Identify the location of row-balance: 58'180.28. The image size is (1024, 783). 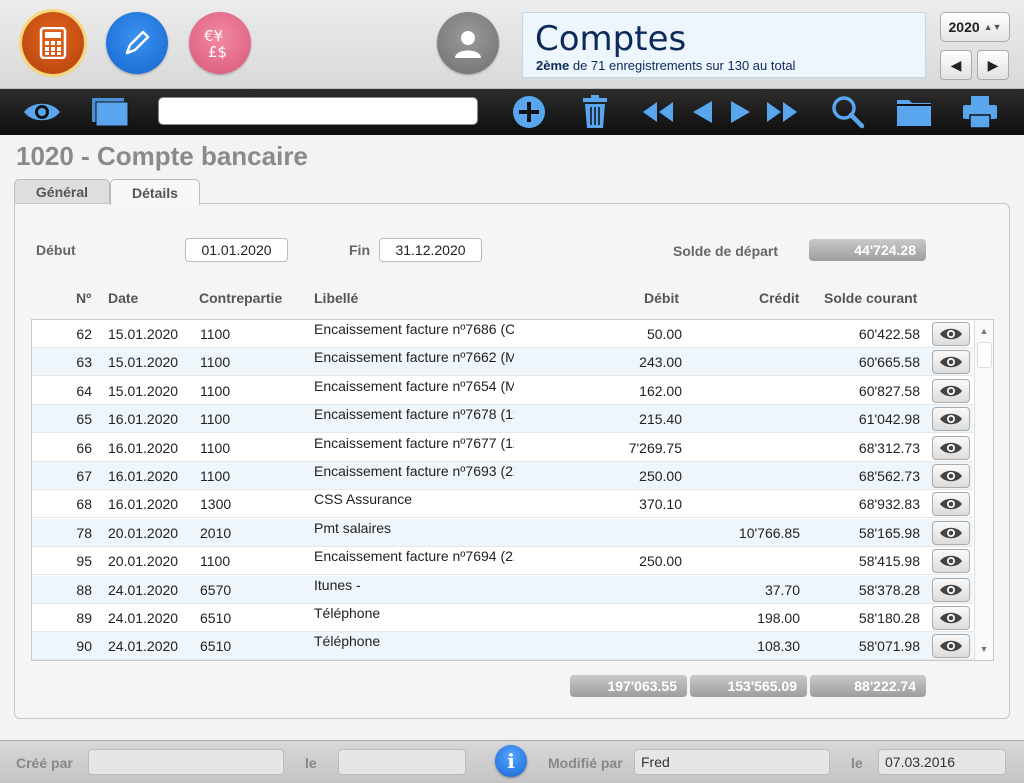
(889, 618).